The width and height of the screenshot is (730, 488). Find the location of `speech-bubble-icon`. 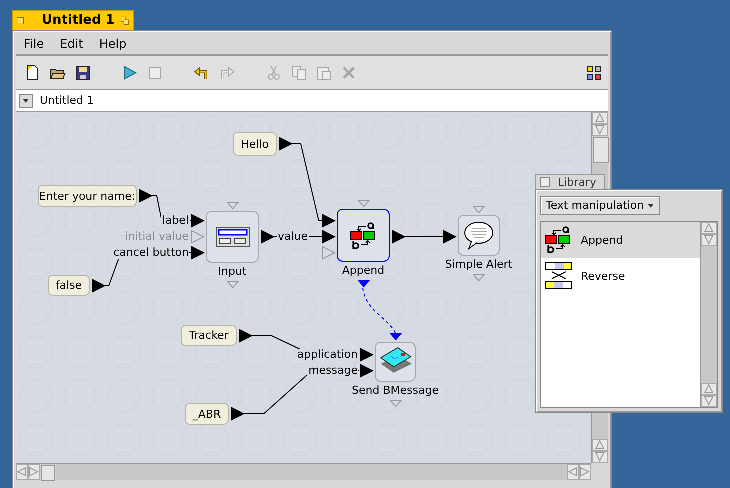

speech-bubble-icon is located at coordinates (479, 235).